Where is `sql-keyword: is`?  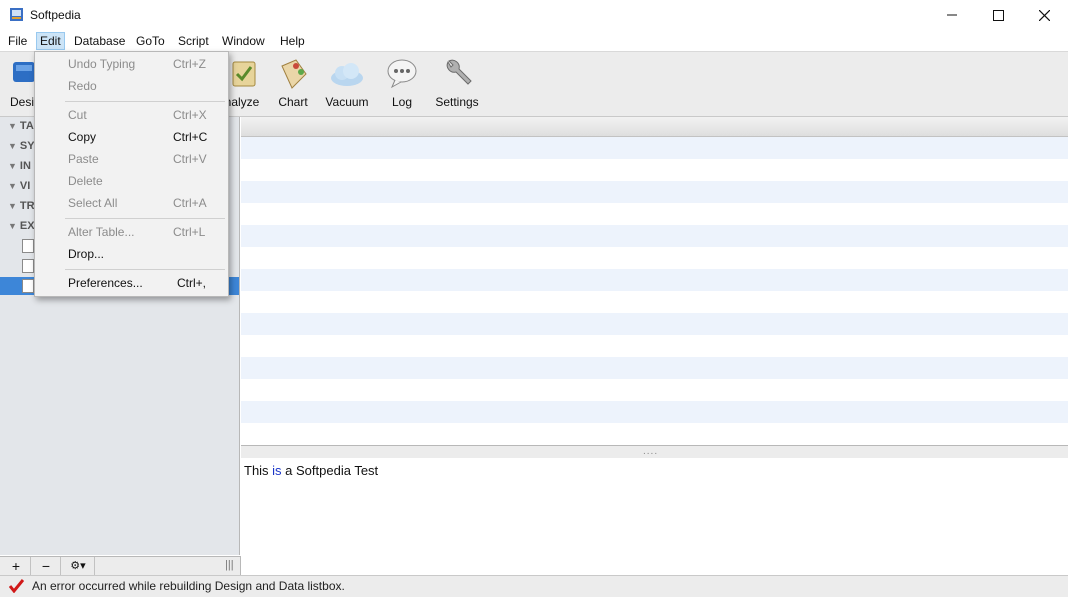 sql-keyword: is is located at coordinates (277, 470).